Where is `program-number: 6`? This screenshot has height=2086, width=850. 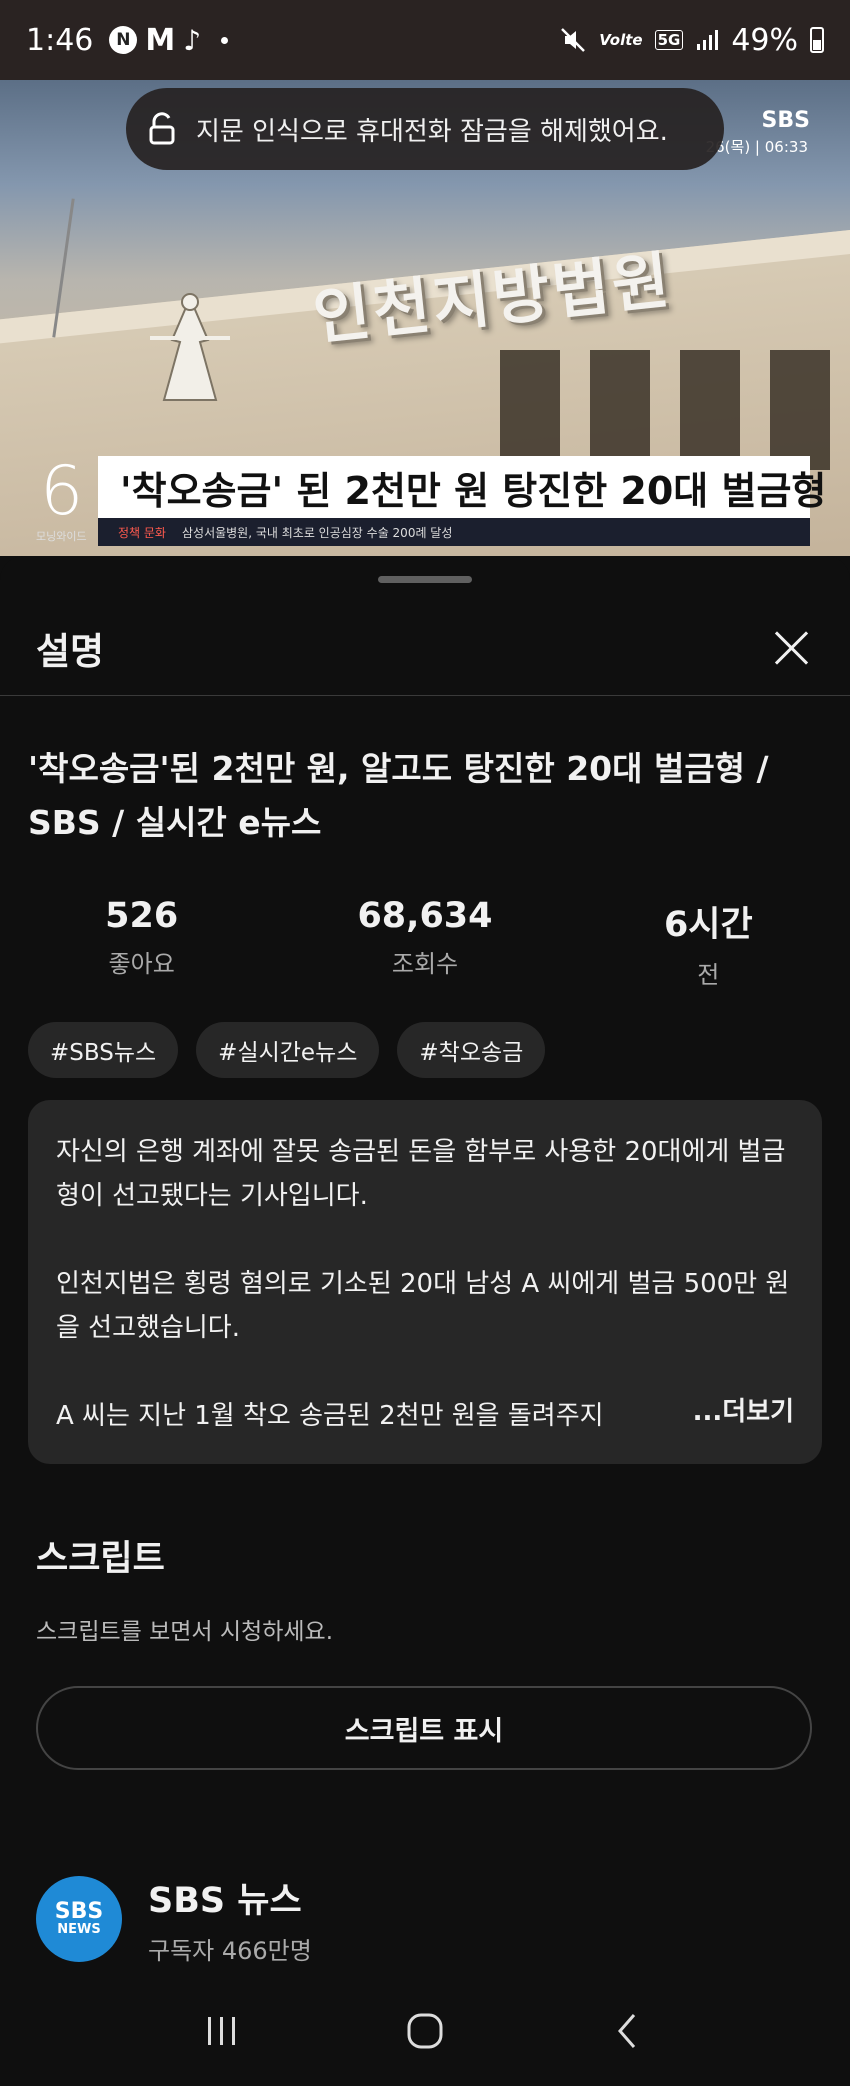 program-number: 6 is located at coordinates (62, 491).